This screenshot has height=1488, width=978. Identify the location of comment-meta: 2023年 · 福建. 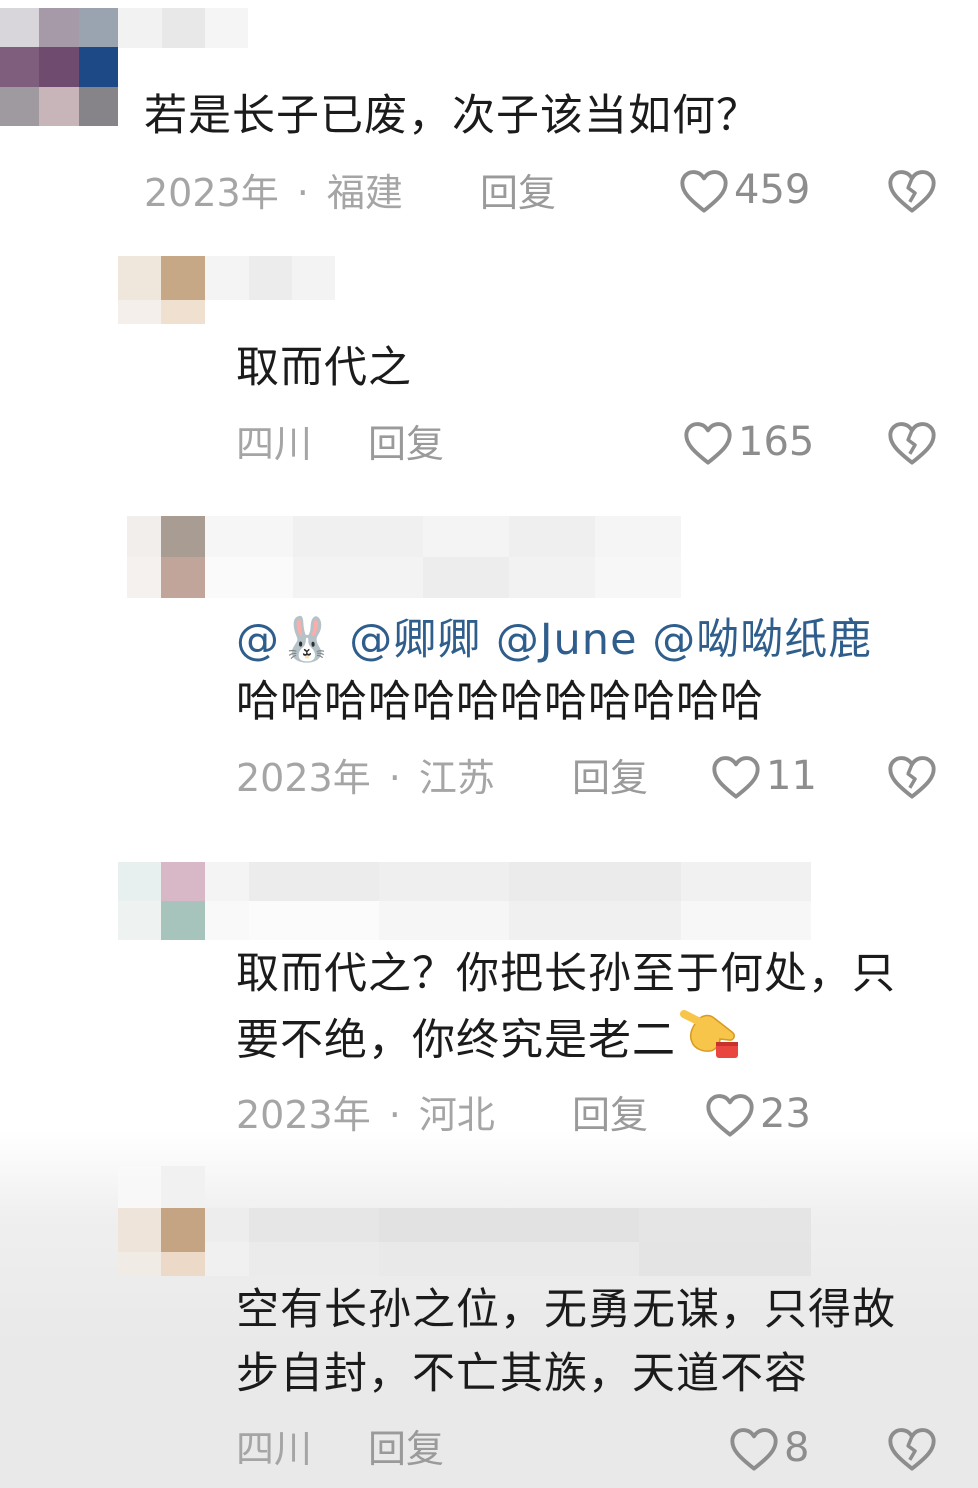
(273, 193).